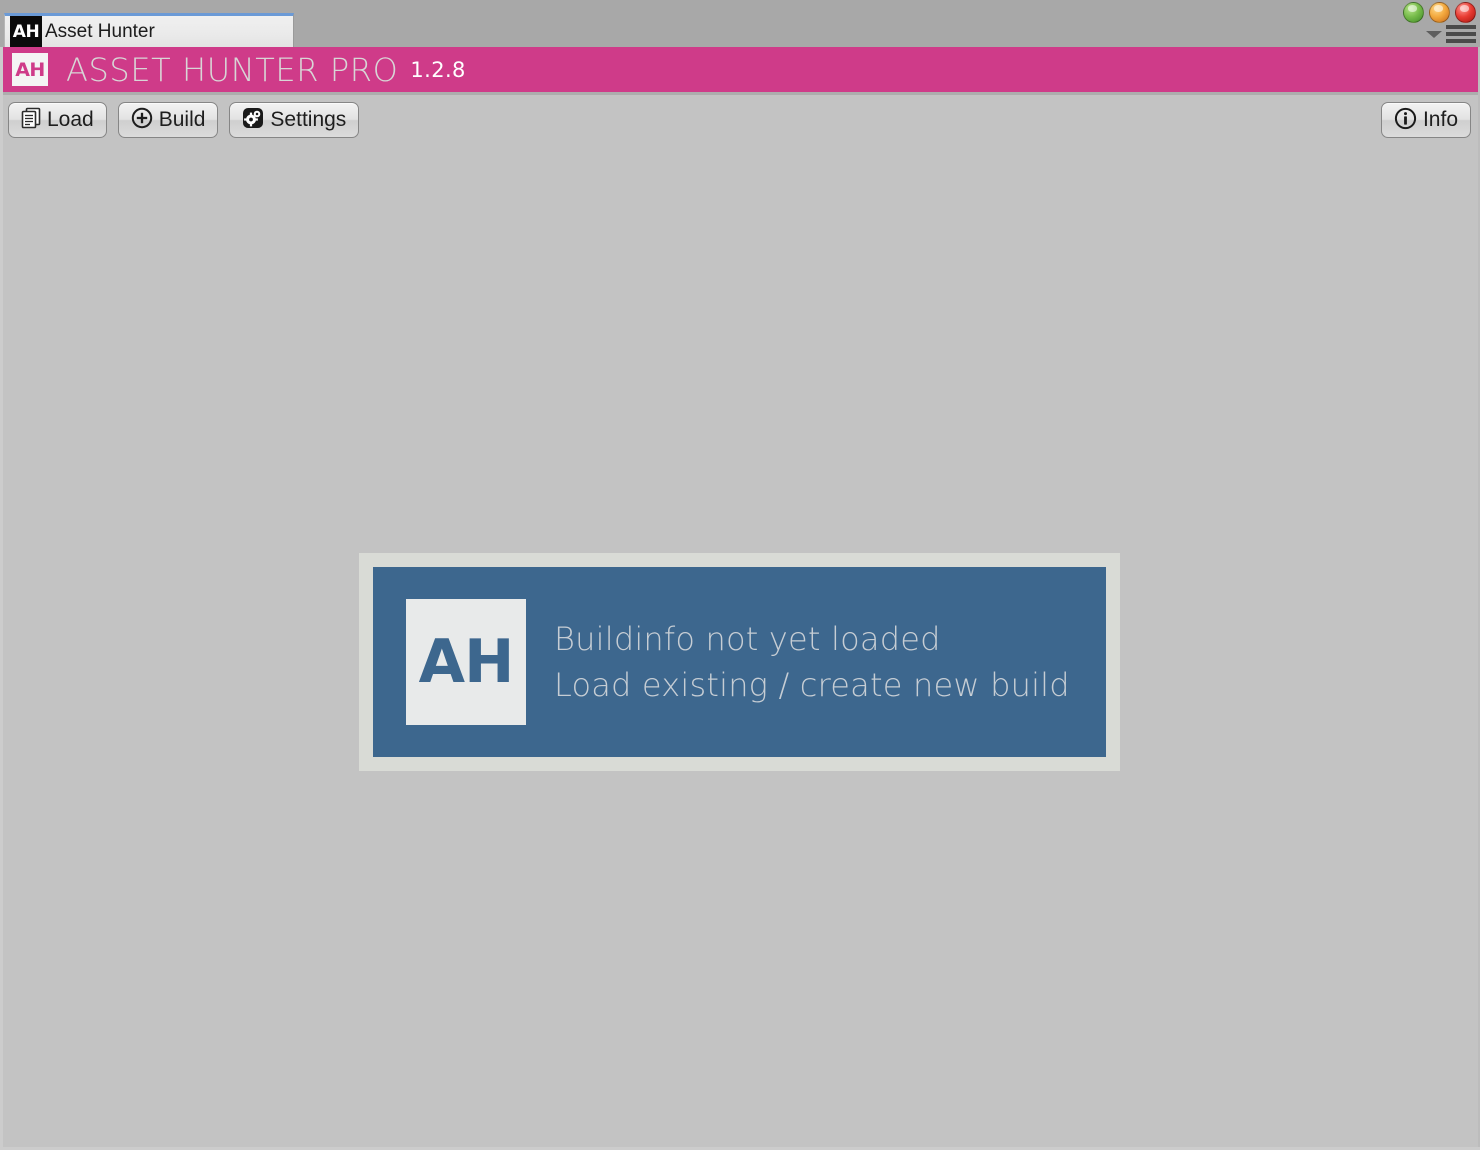 This screenshot has width=1480, height=1150. What do you see at coordinates (1405, 120) in the screenshot?
I see `info-circle-icon` at bounding box center [1405, 120].